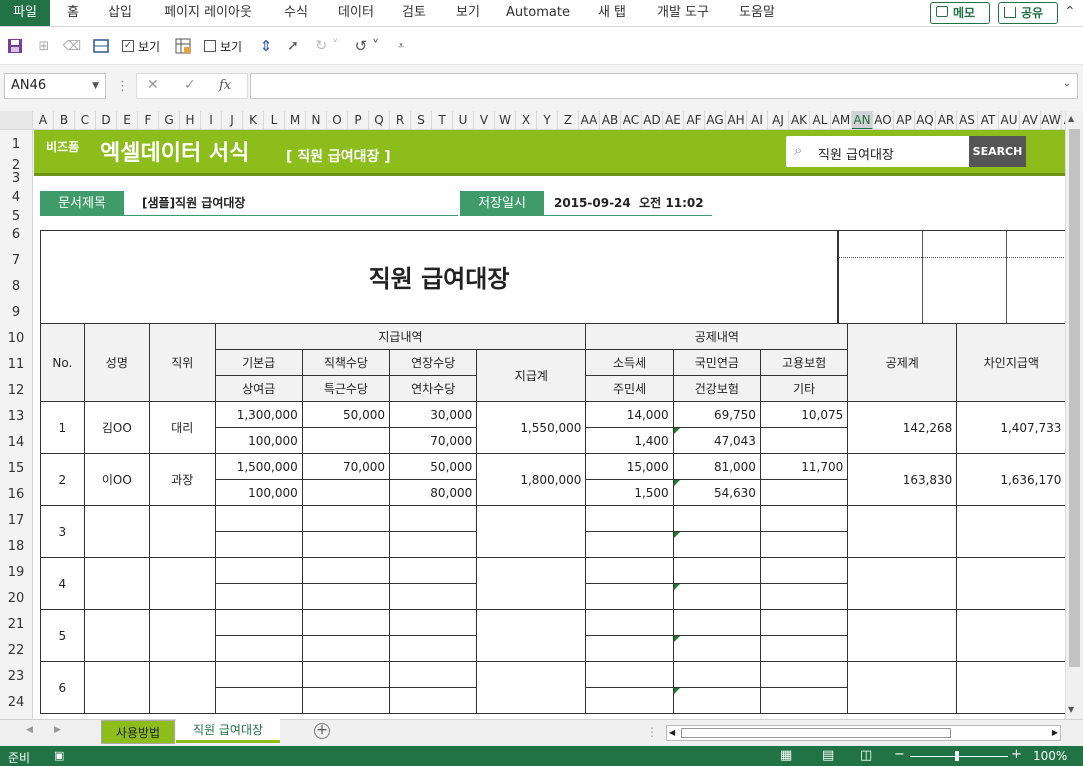  I want to click on scroll-down-icon: ▼, so click(1071, 709).